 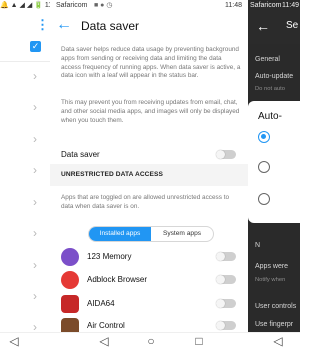 I want to click on app-icon-adblock-browser, so click(x=70, y=280).